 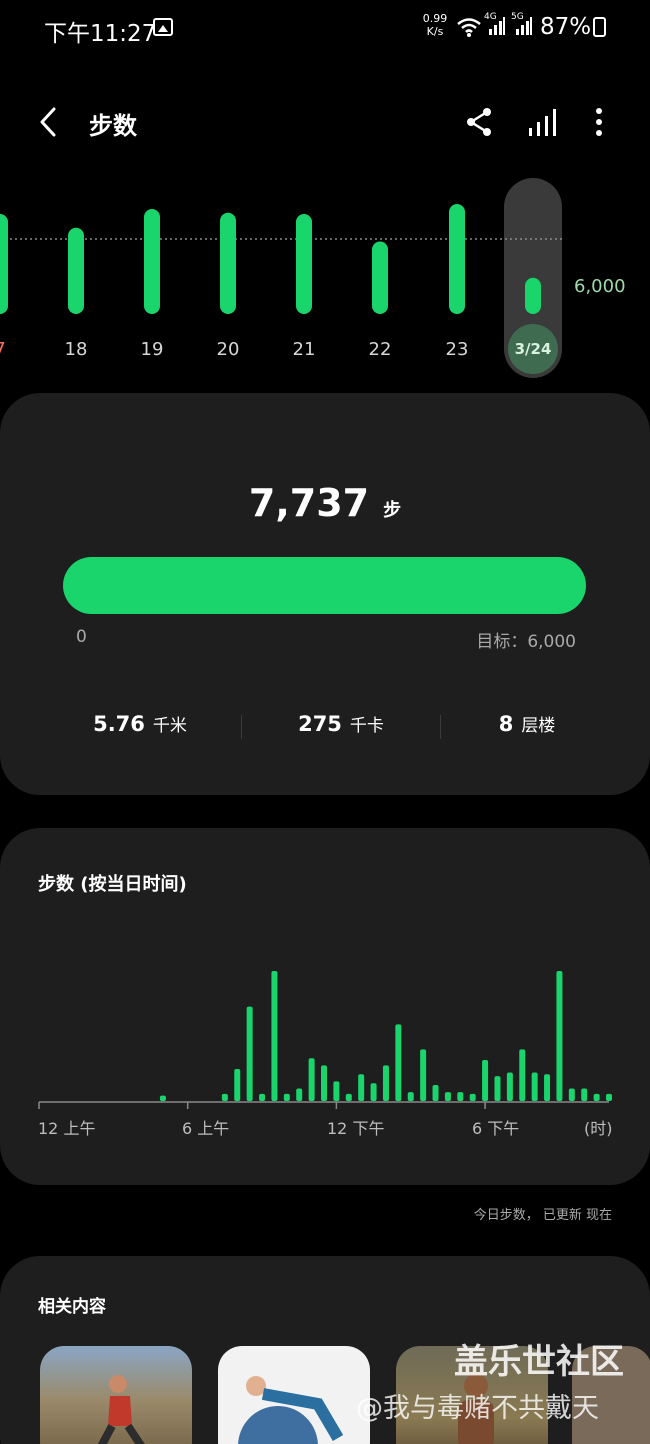 I want to click on wifi-icon, so click(x=469, y=27).